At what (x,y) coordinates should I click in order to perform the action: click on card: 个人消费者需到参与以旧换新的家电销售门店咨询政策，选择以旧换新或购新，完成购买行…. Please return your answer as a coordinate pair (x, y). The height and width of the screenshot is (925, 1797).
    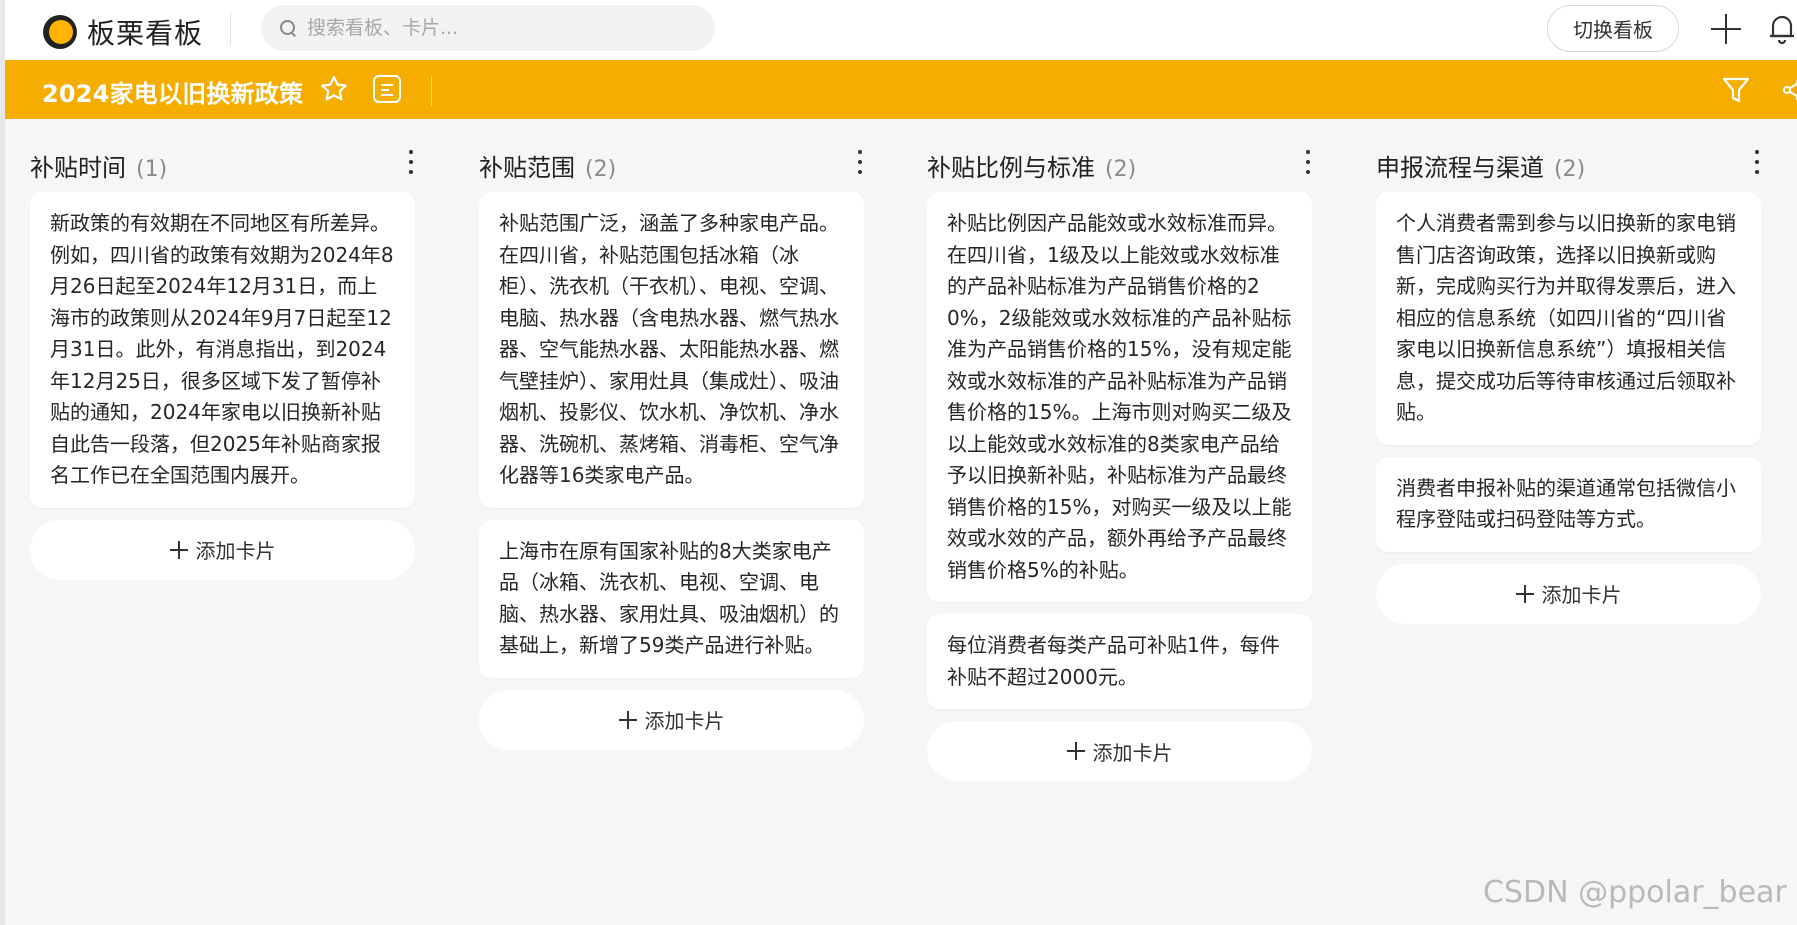
    Looking at the image, I should click on (1568, 318).